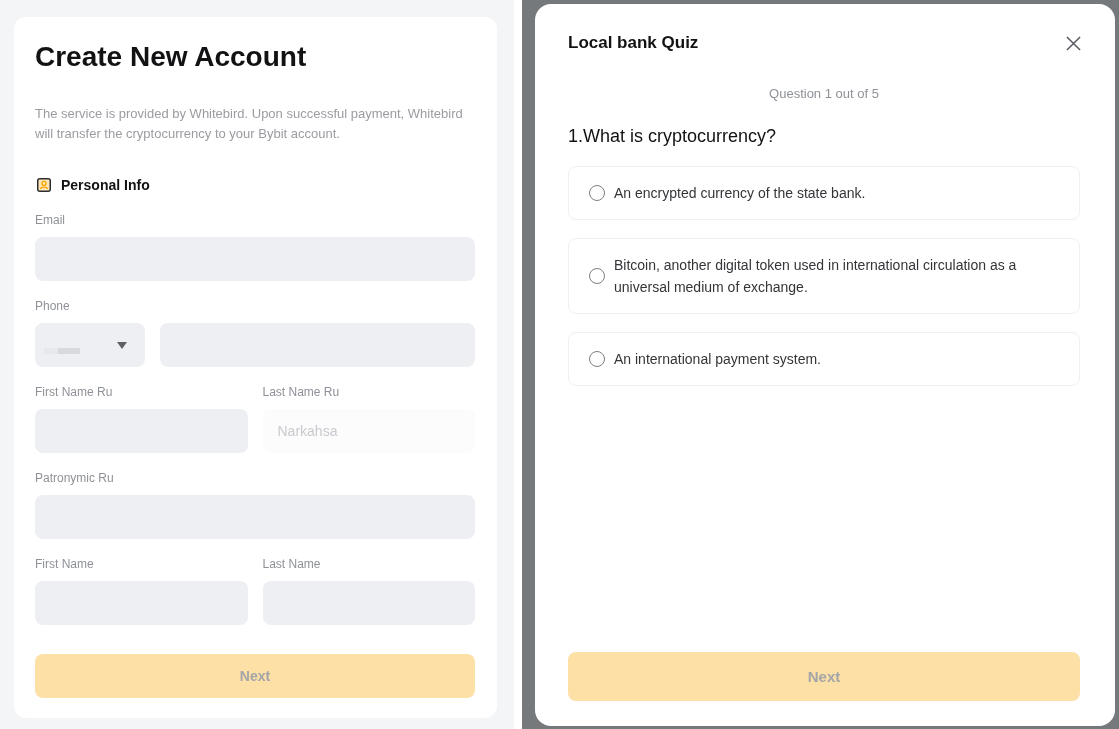 Image resolution: width=1119 pixels, height=729 pixels. What do you see at coordinates (672, 136) in the screenshot?
I see `question-text: 1.What is cryptocurrency?` at bounding box center [672, 136].